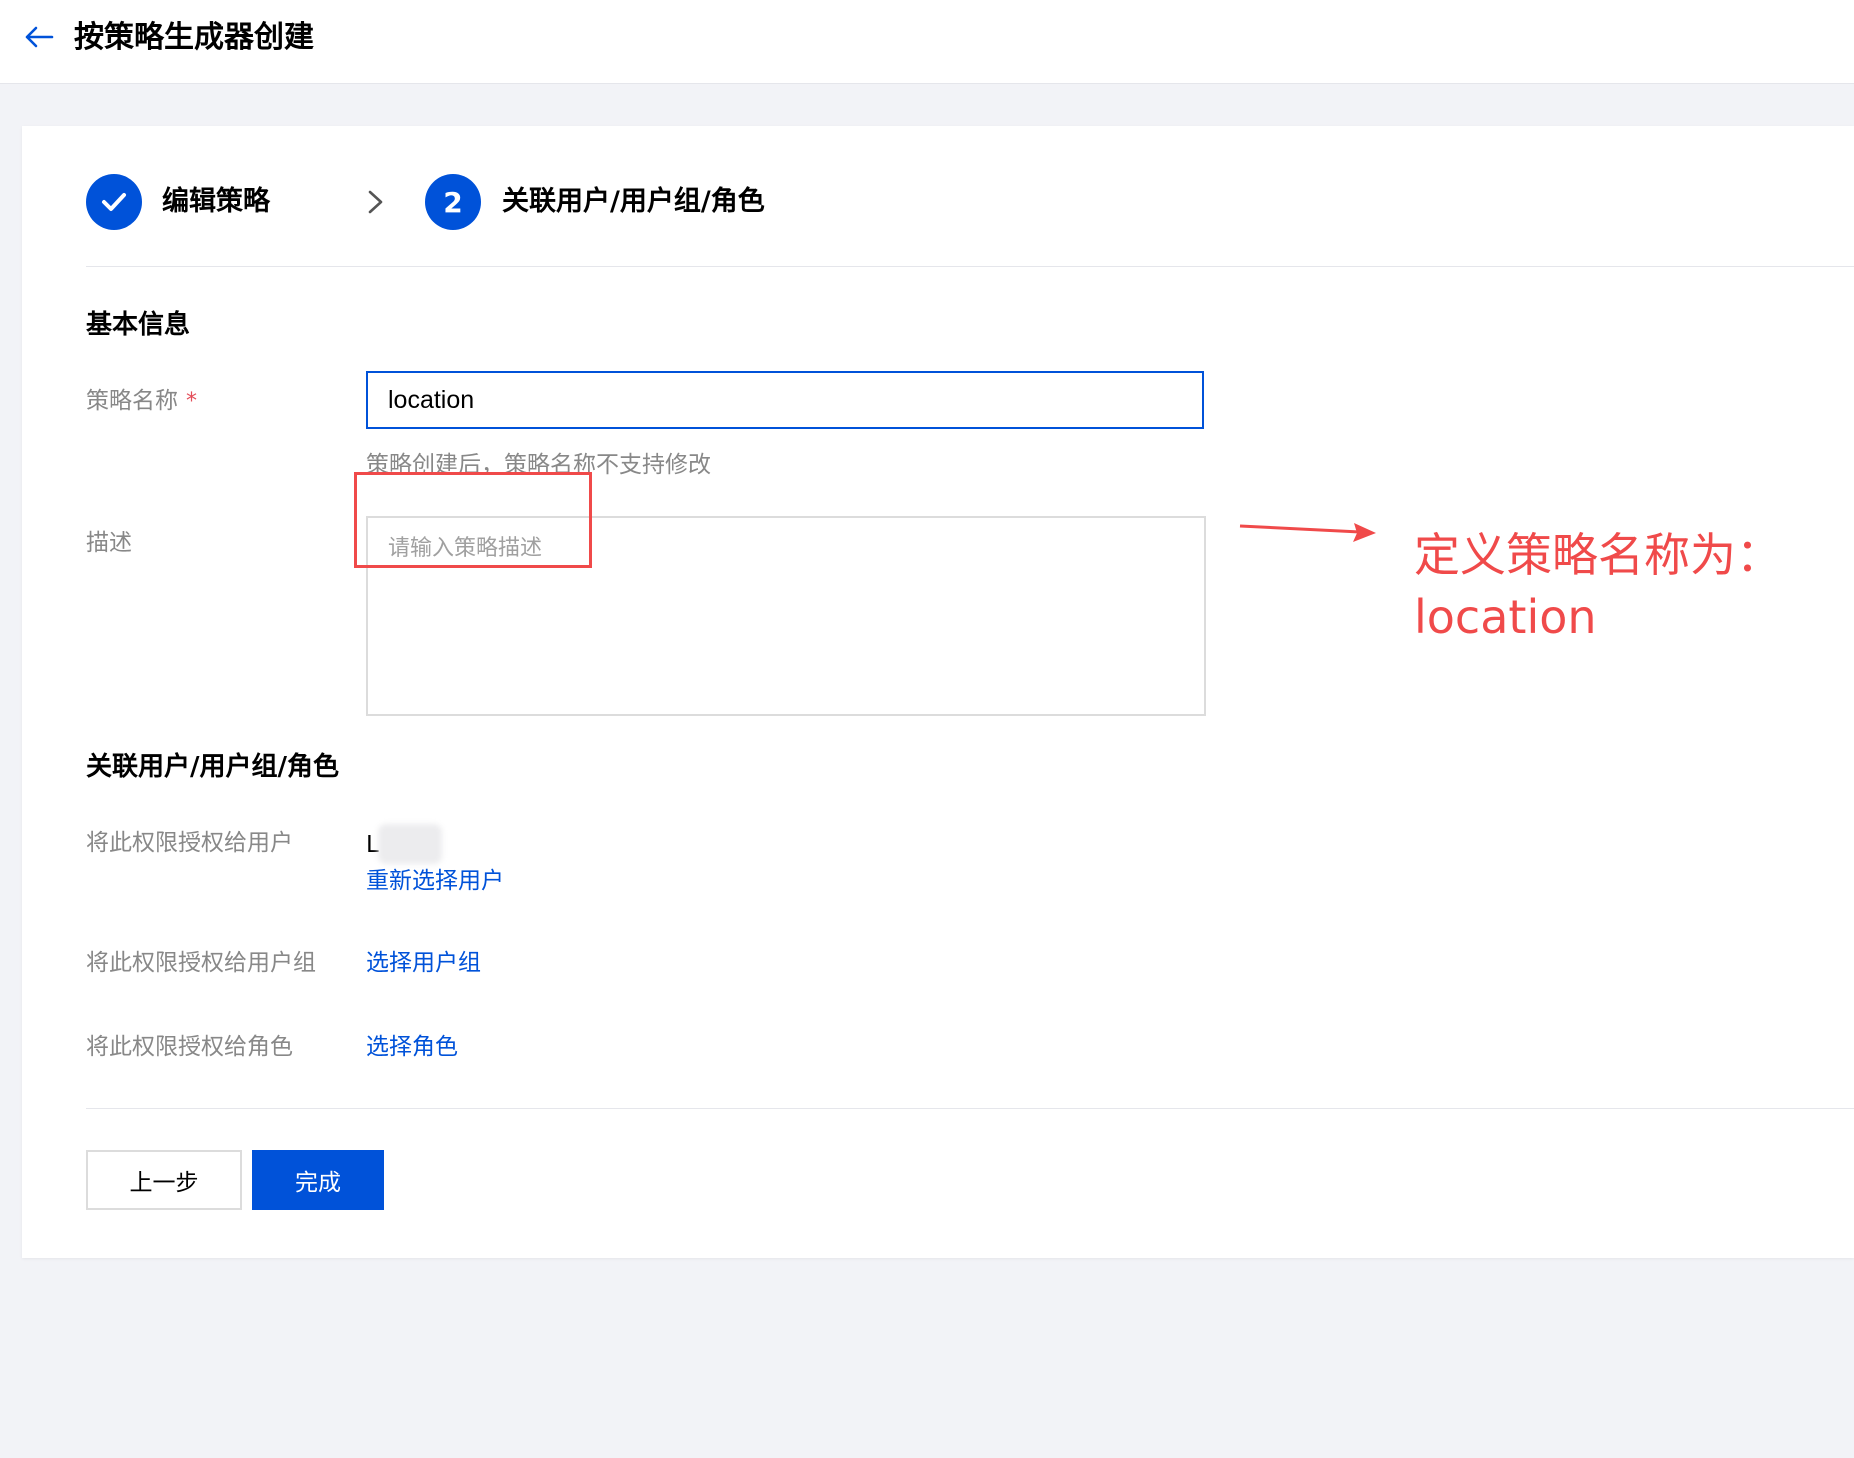 This screenshot has height=1458, width=1854. I want to click on annotation-arrow-icon, so click(1308, 531).